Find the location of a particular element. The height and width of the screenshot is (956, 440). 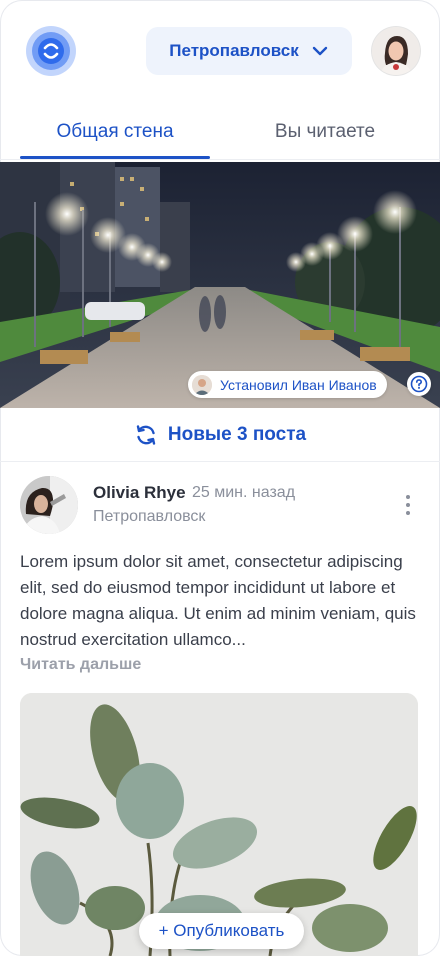

post-location: Петропавловск is located at coordinates (149, 516).